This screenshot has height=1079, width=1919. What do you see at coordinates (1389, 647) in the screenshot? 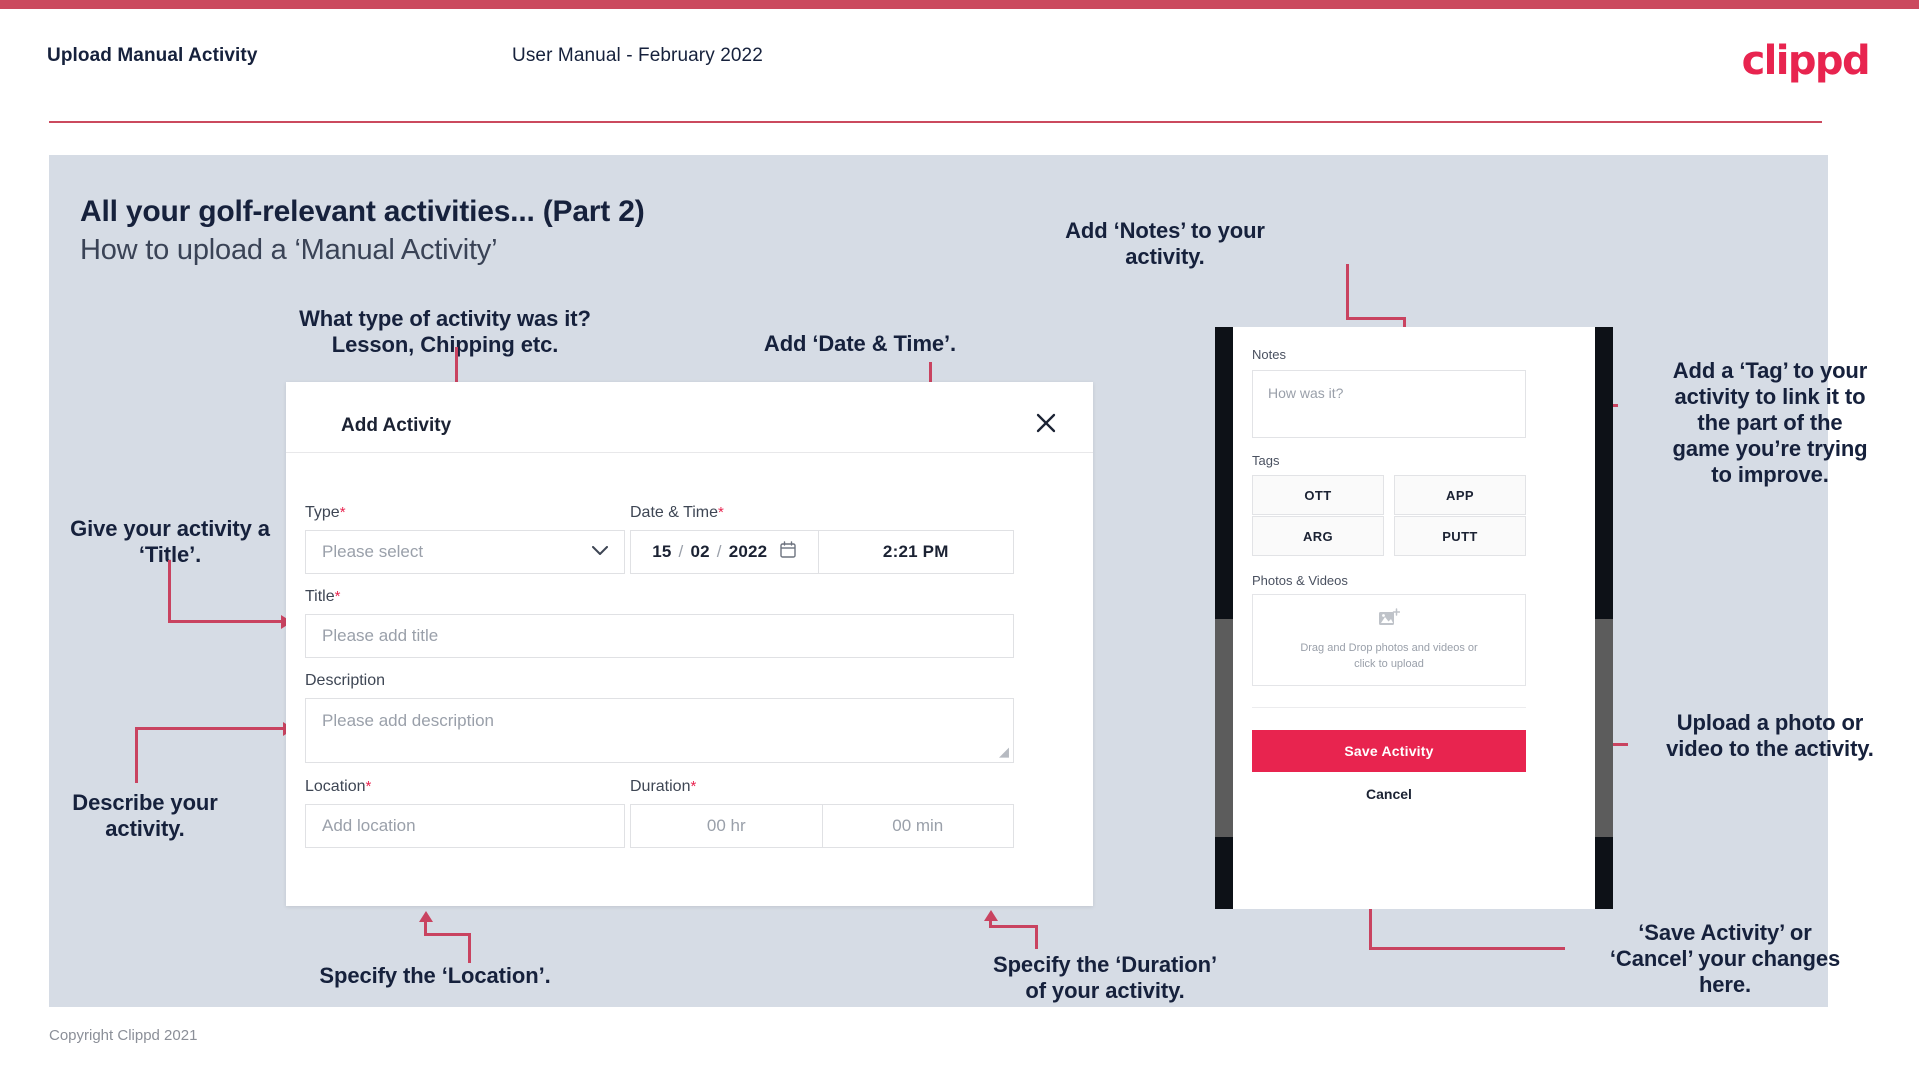
I see `dropzone-line1: Drag and Drop photos and videos or` at bounding box center [1389, 647].